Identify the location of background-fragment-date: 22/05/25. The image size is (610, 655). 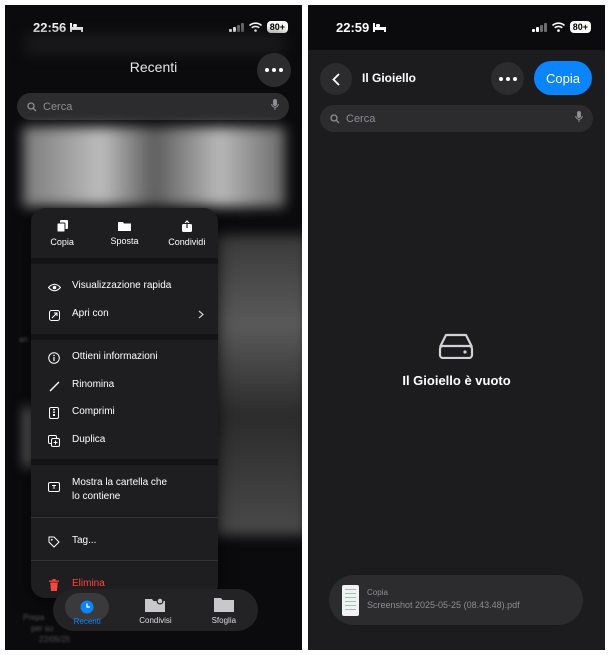
(55, 639).